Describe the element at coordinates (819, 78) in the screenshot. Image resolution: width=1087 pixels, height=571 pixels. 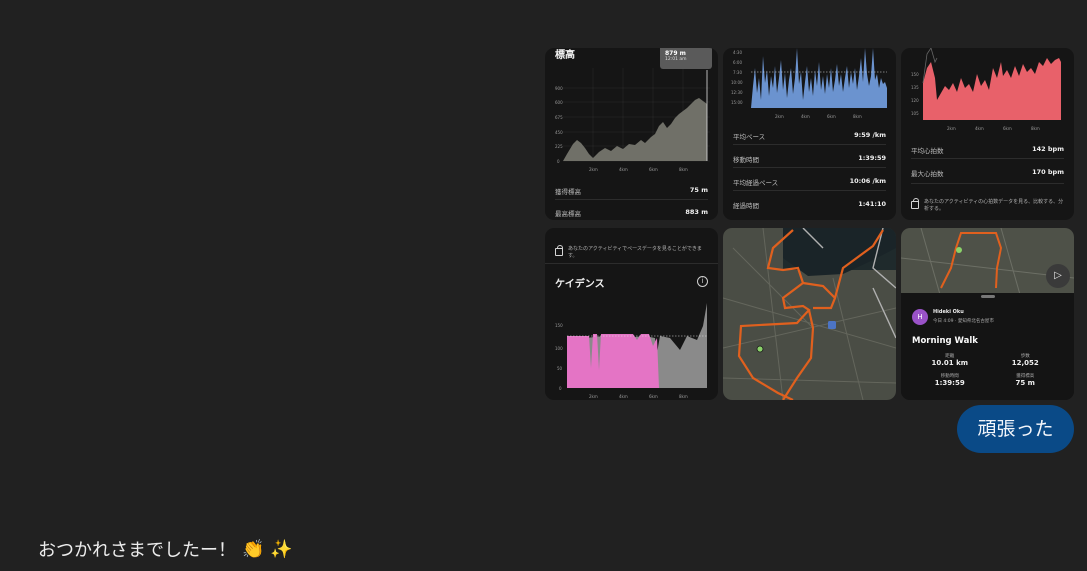
I see `pace-area` at that location.